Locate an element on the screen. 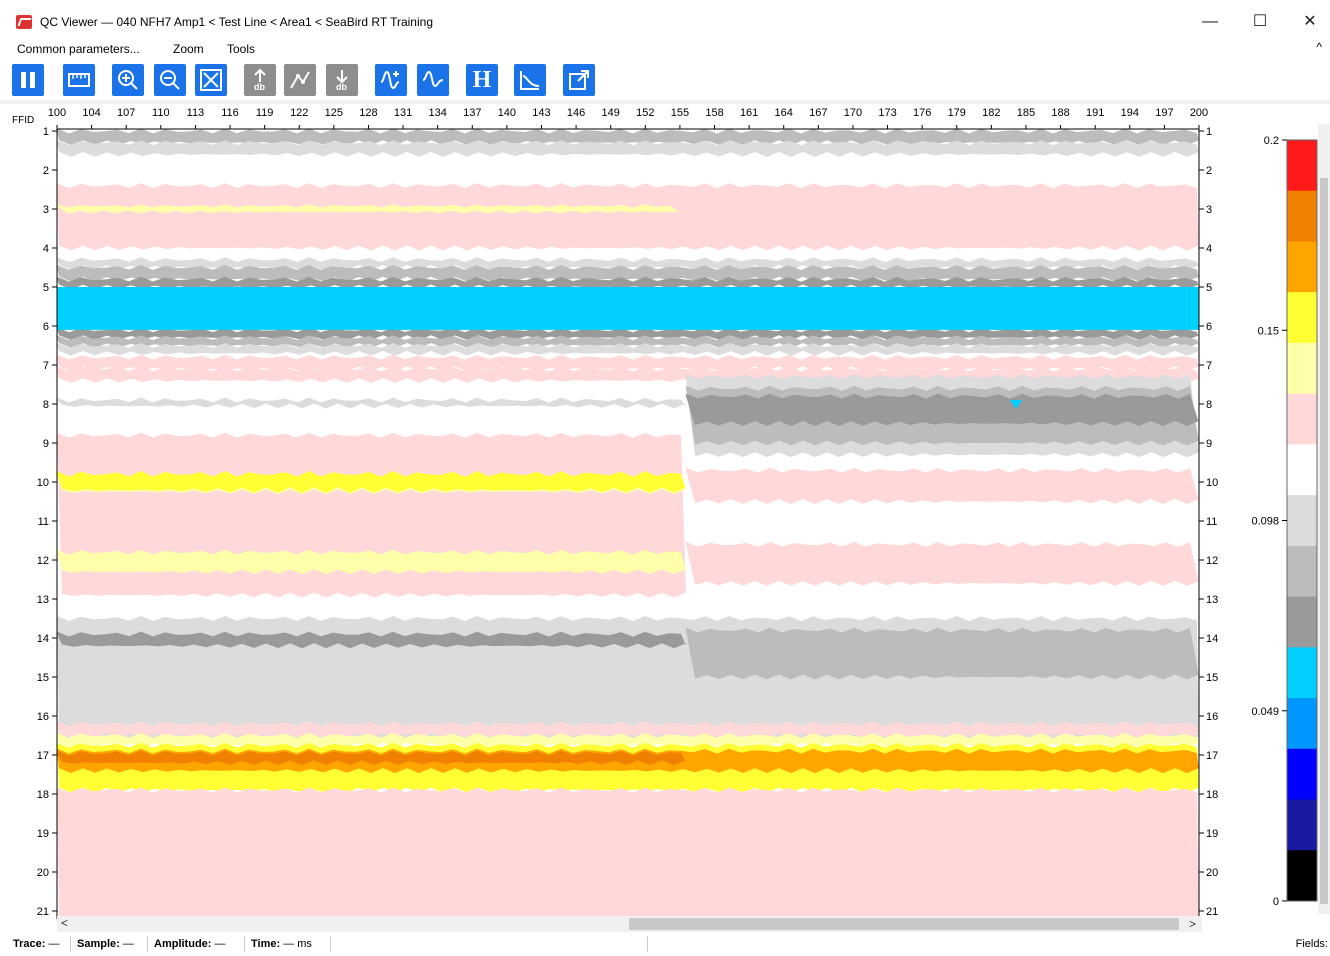 The width and height of the screenshot is (1330, 956). horizontal-scroll-thumb is located at coordinates (904, 924).